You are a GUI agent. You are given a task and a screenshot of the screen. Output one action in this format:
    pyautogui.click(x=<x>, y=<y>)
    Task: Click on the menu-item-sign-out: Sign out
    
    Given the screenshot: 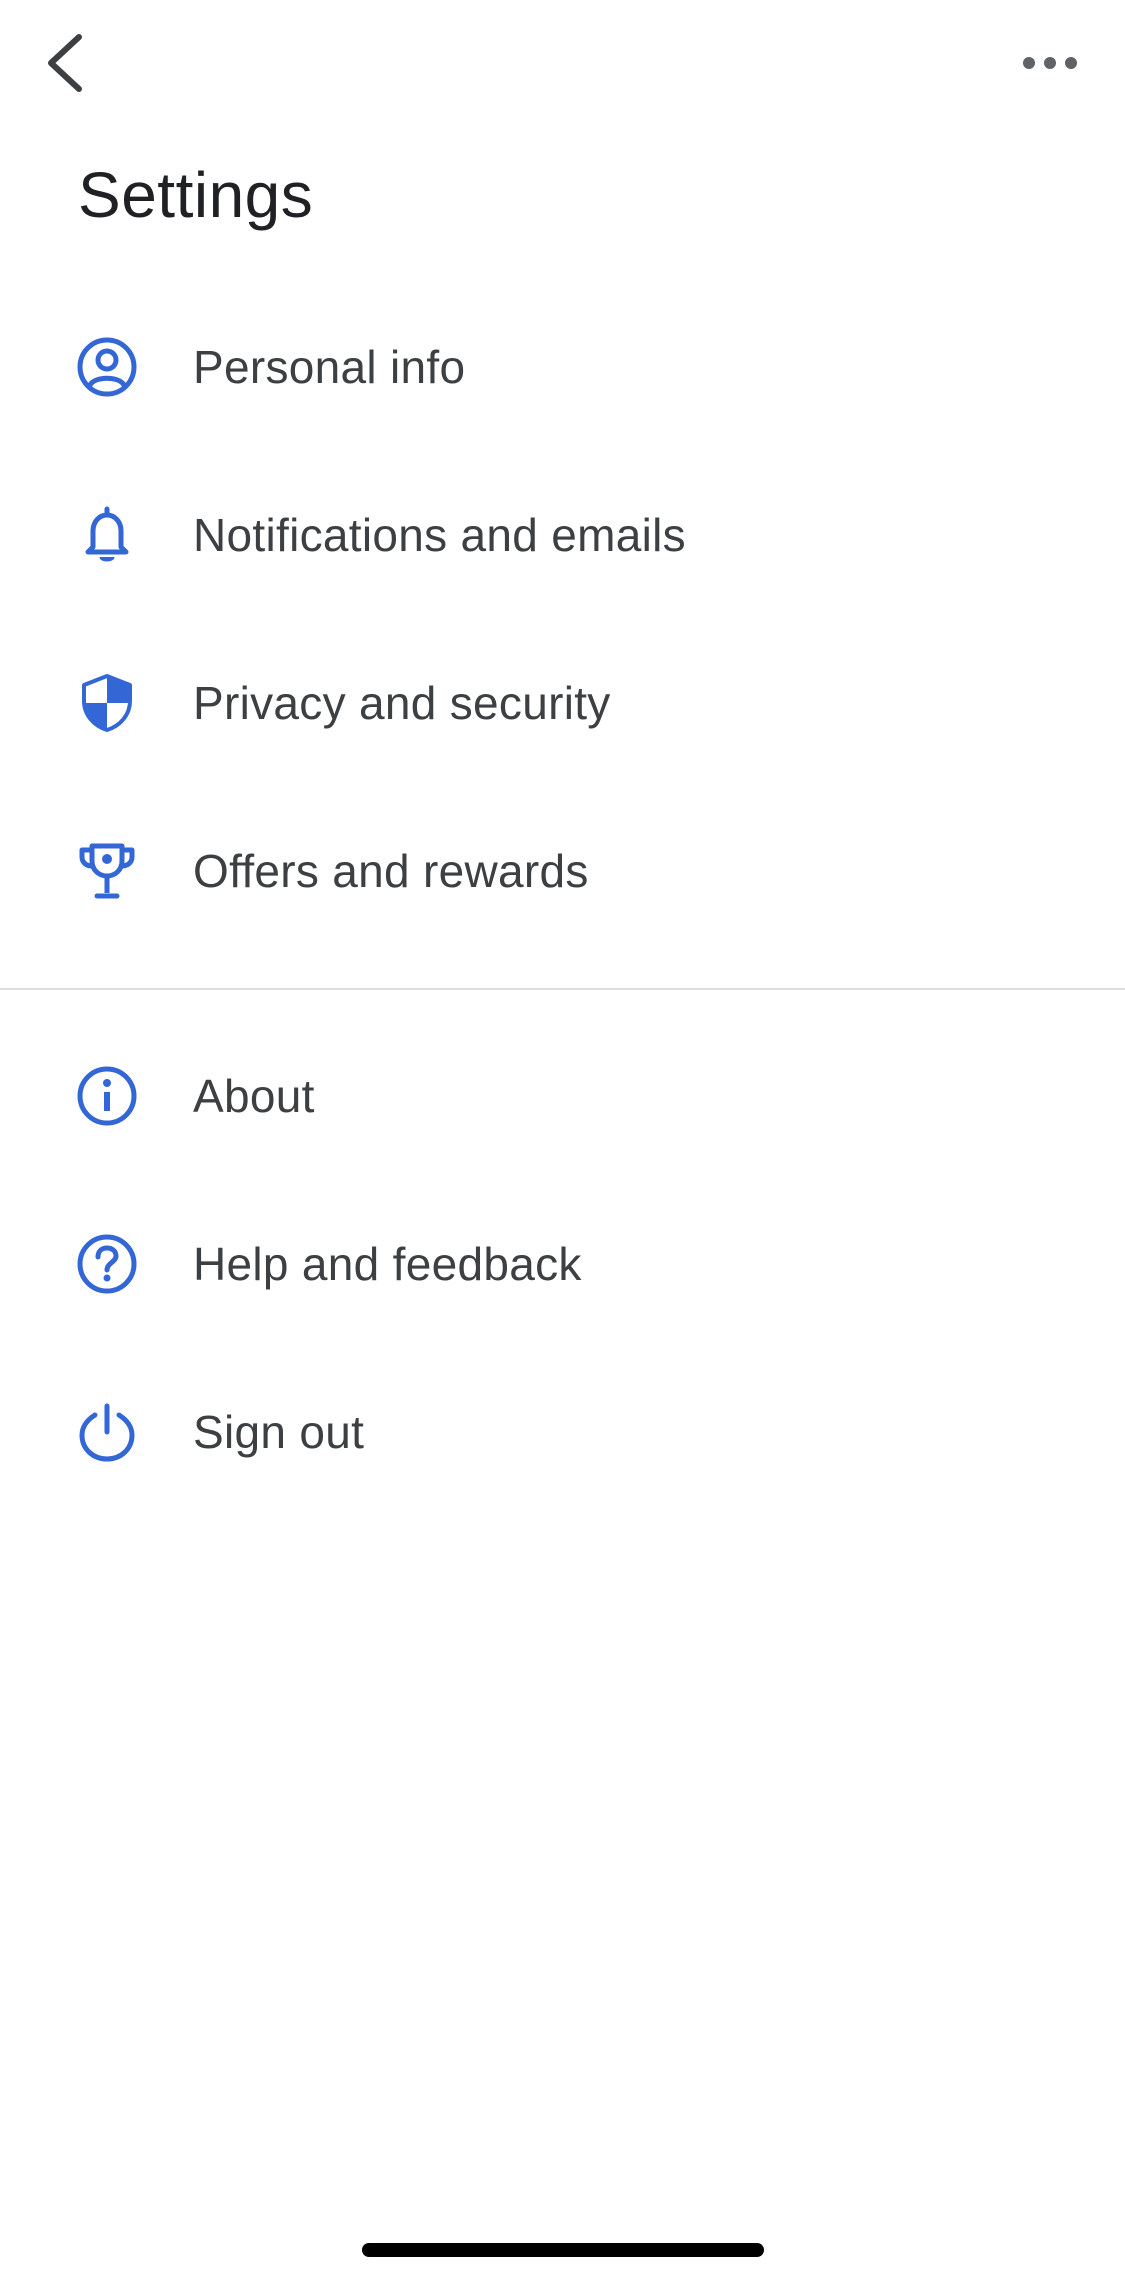 What is the action you would take?
    pyautogui.click(x=562, y=1432)
    